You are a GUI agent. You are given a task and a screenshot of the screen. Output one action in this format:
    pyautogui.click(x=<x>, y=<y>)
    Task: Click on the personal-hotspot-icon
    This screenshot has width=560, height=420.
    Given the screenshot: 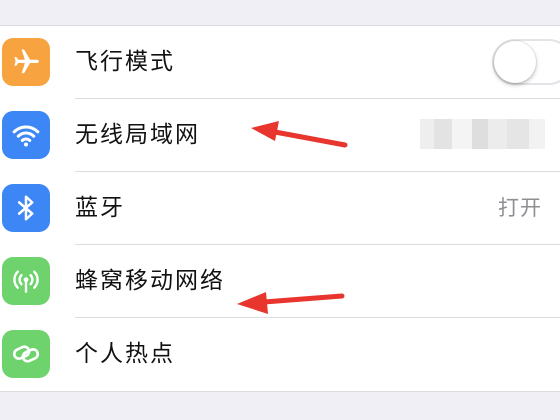 What is the action you would take?
    pyautogui.click(x=26, y=354)
    